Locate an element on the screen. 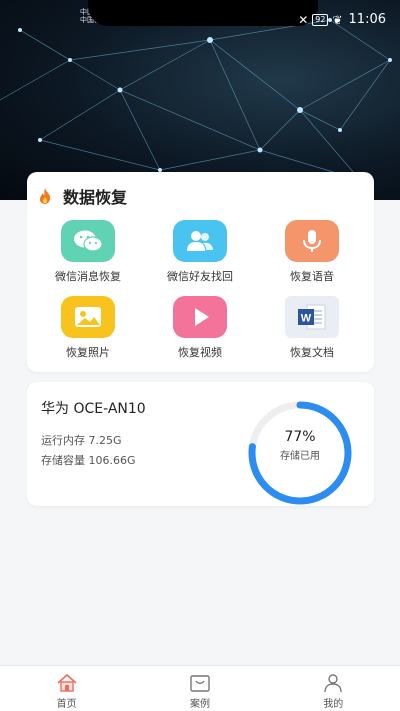 This screenshot has width=400, height=711. tab-home: 首页 is located at coordinates (66, 688).